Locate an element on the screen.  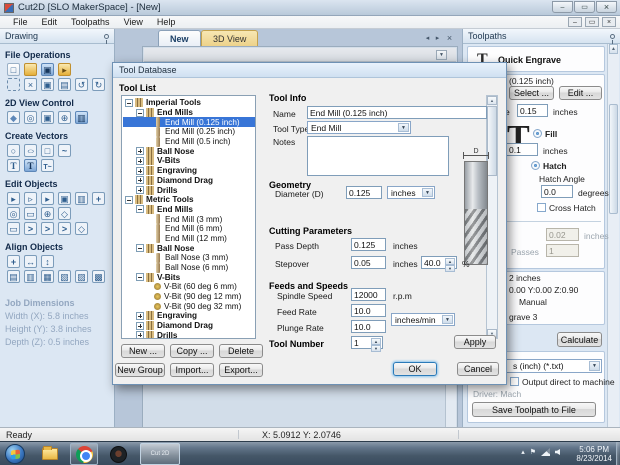
move-tool-icon is located at coordinates (30, 198).